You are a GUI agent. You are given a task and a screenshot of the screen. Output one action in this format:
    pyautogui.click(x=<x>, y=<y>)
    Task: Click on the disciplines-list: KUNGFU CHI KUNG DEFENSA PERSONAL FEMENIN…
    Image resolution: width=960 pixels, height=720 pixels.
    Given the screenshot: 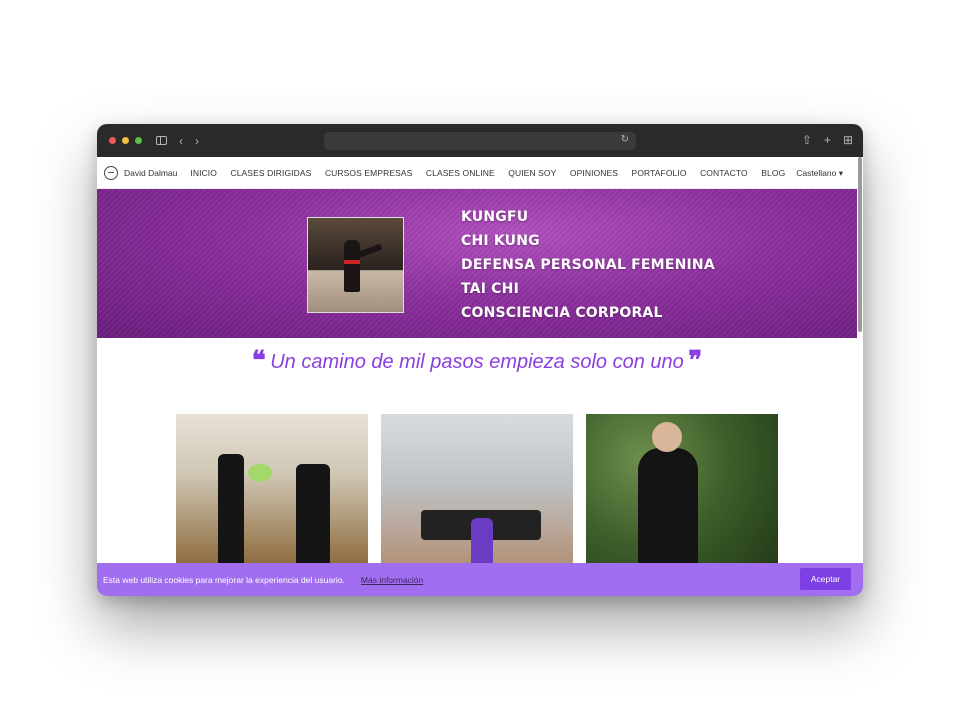 What is the action you would take?
    pyautogui.click(x=588, y=265)
    